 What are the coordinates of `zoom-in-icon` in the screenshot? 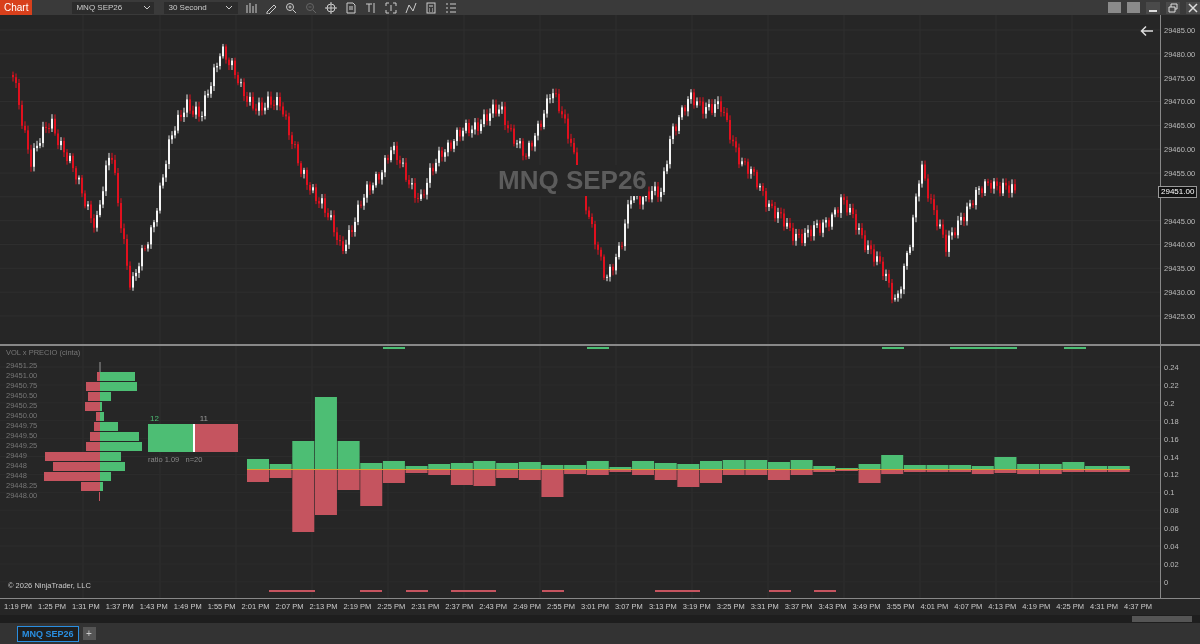 It's located at (291, 7).